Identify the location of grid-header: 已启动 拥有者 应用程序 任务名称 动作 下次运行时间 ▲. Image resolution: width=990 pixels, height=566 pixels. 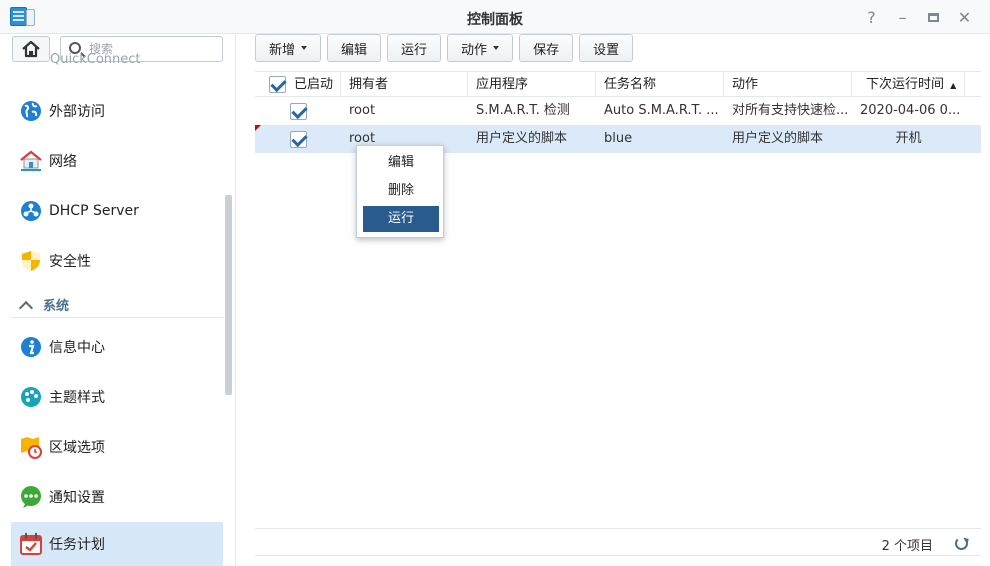
(618, 84).